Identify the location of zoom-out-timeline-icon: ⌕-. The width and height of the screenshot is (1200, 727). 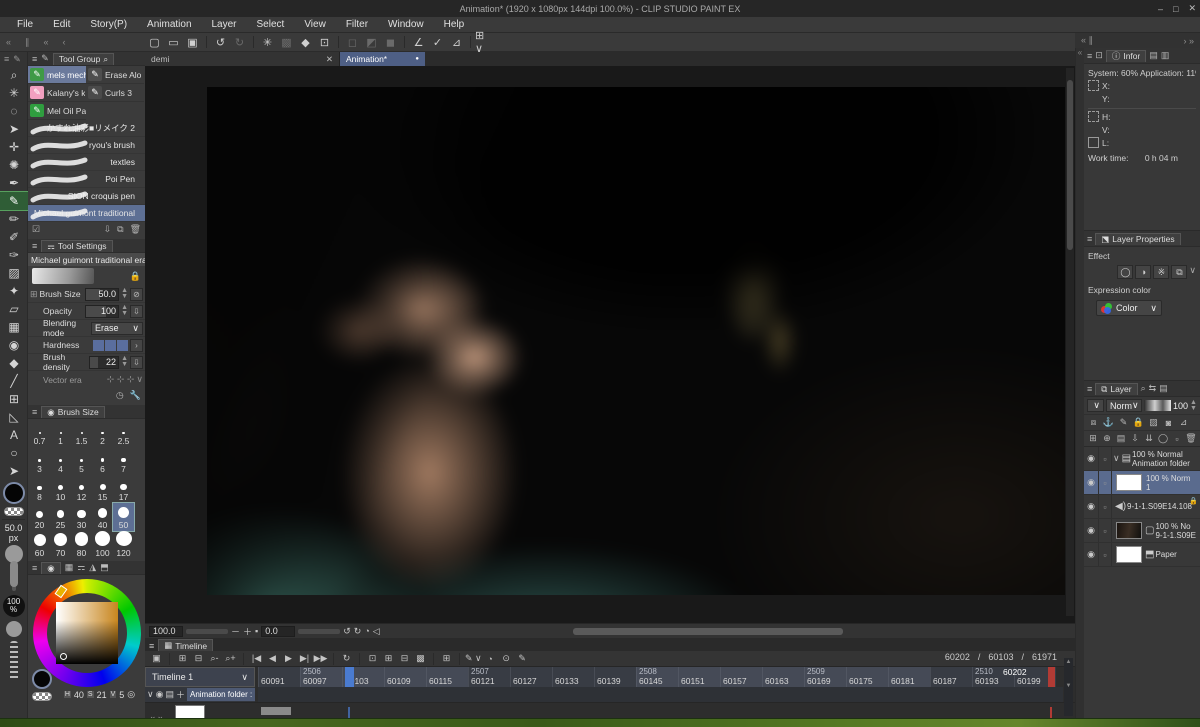
(214, 659).